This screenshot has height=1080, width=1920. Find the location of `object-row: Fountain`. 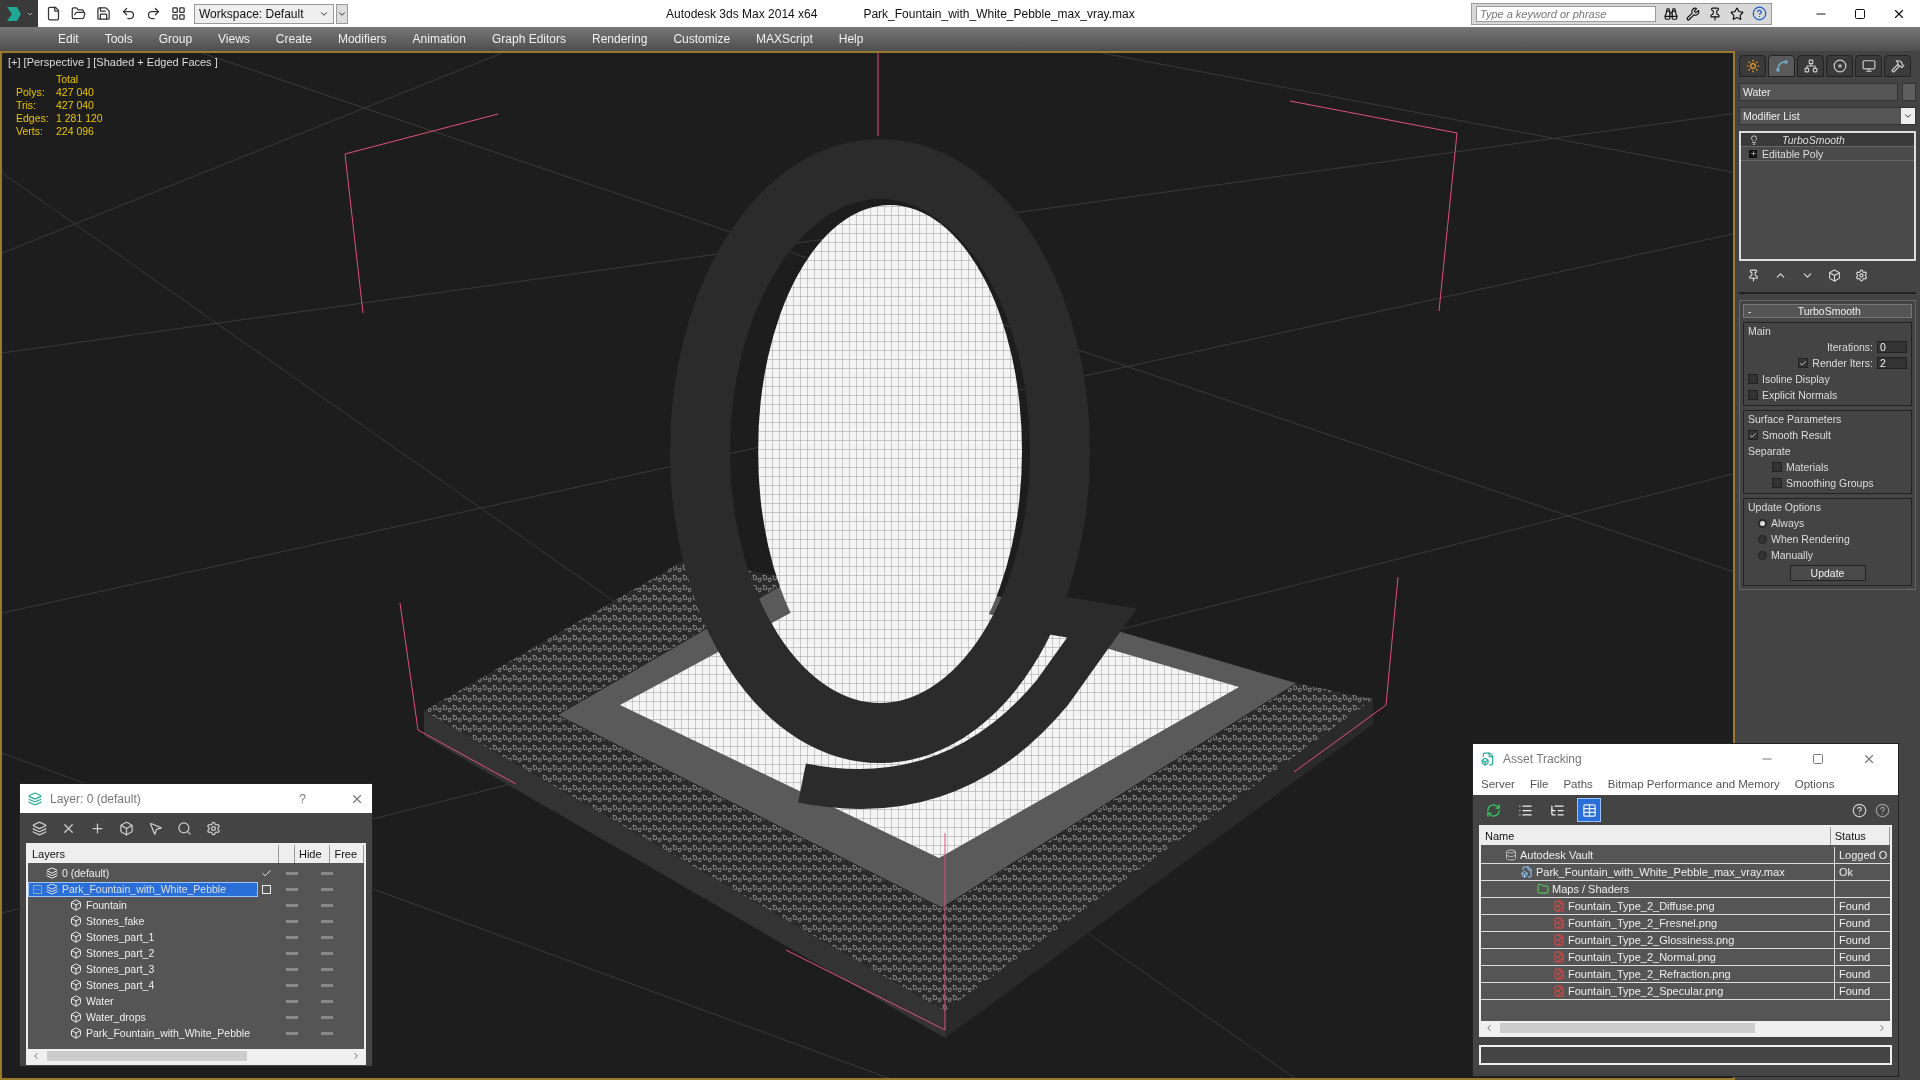

object-row: Fountain is located at coordinates (143, 905).